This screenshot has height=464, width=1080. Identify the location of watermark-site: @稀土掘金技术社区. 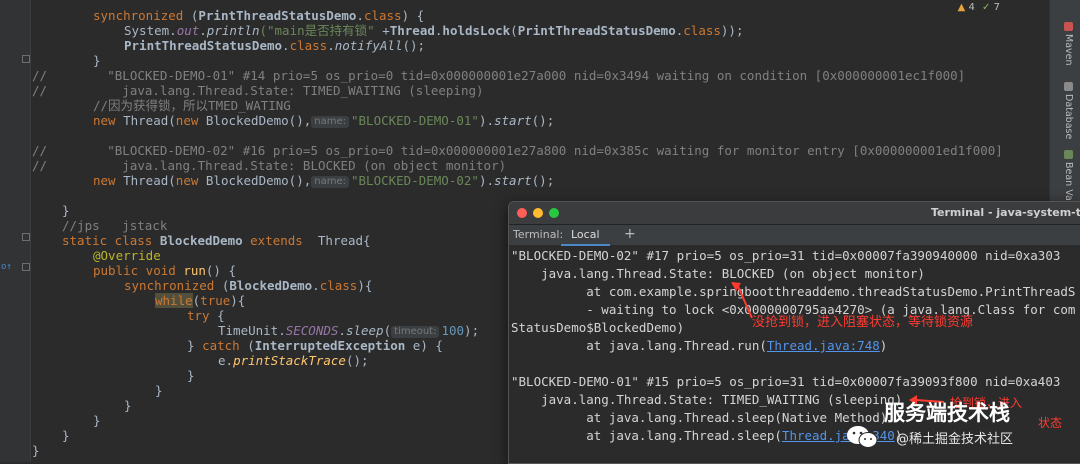
(955, 439).